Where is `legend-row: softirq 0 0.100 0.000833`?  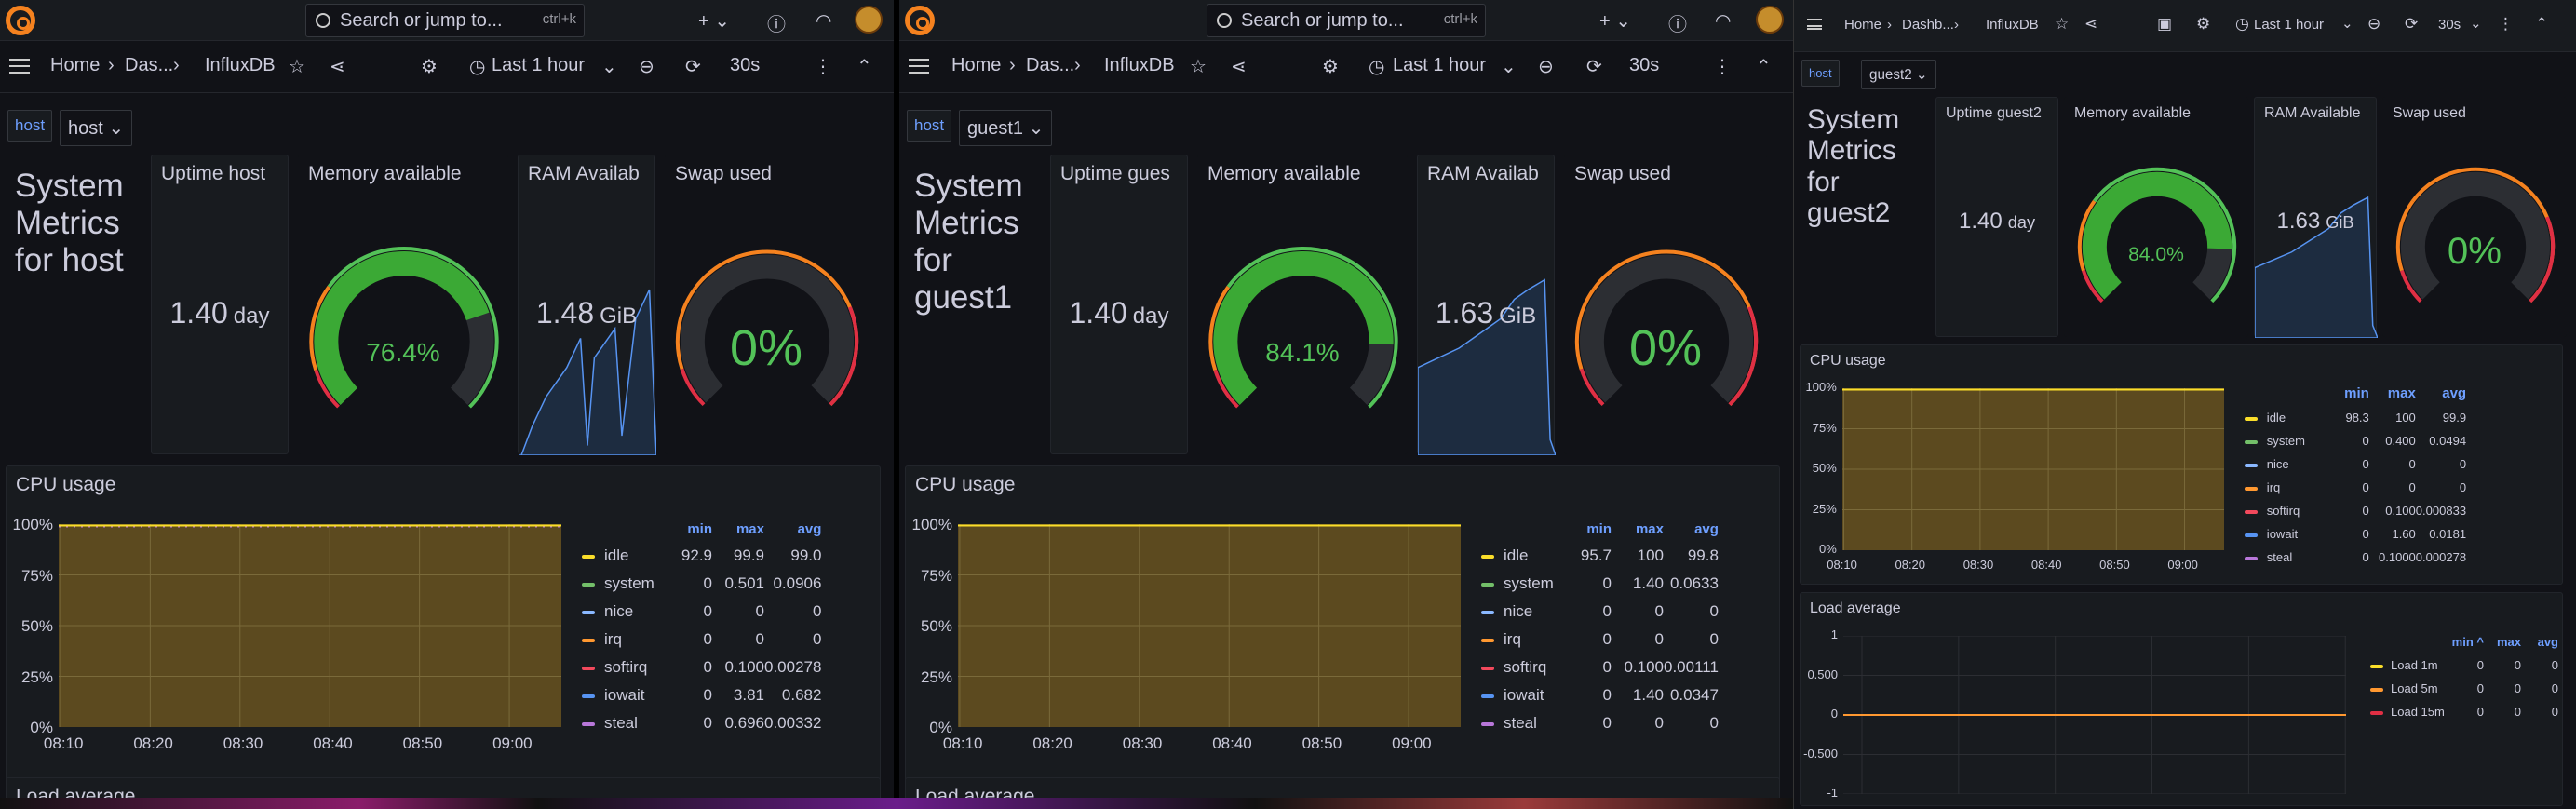 legend-row: softirq 0 0.100 0.000833 is located at coordinates (2352, 510).